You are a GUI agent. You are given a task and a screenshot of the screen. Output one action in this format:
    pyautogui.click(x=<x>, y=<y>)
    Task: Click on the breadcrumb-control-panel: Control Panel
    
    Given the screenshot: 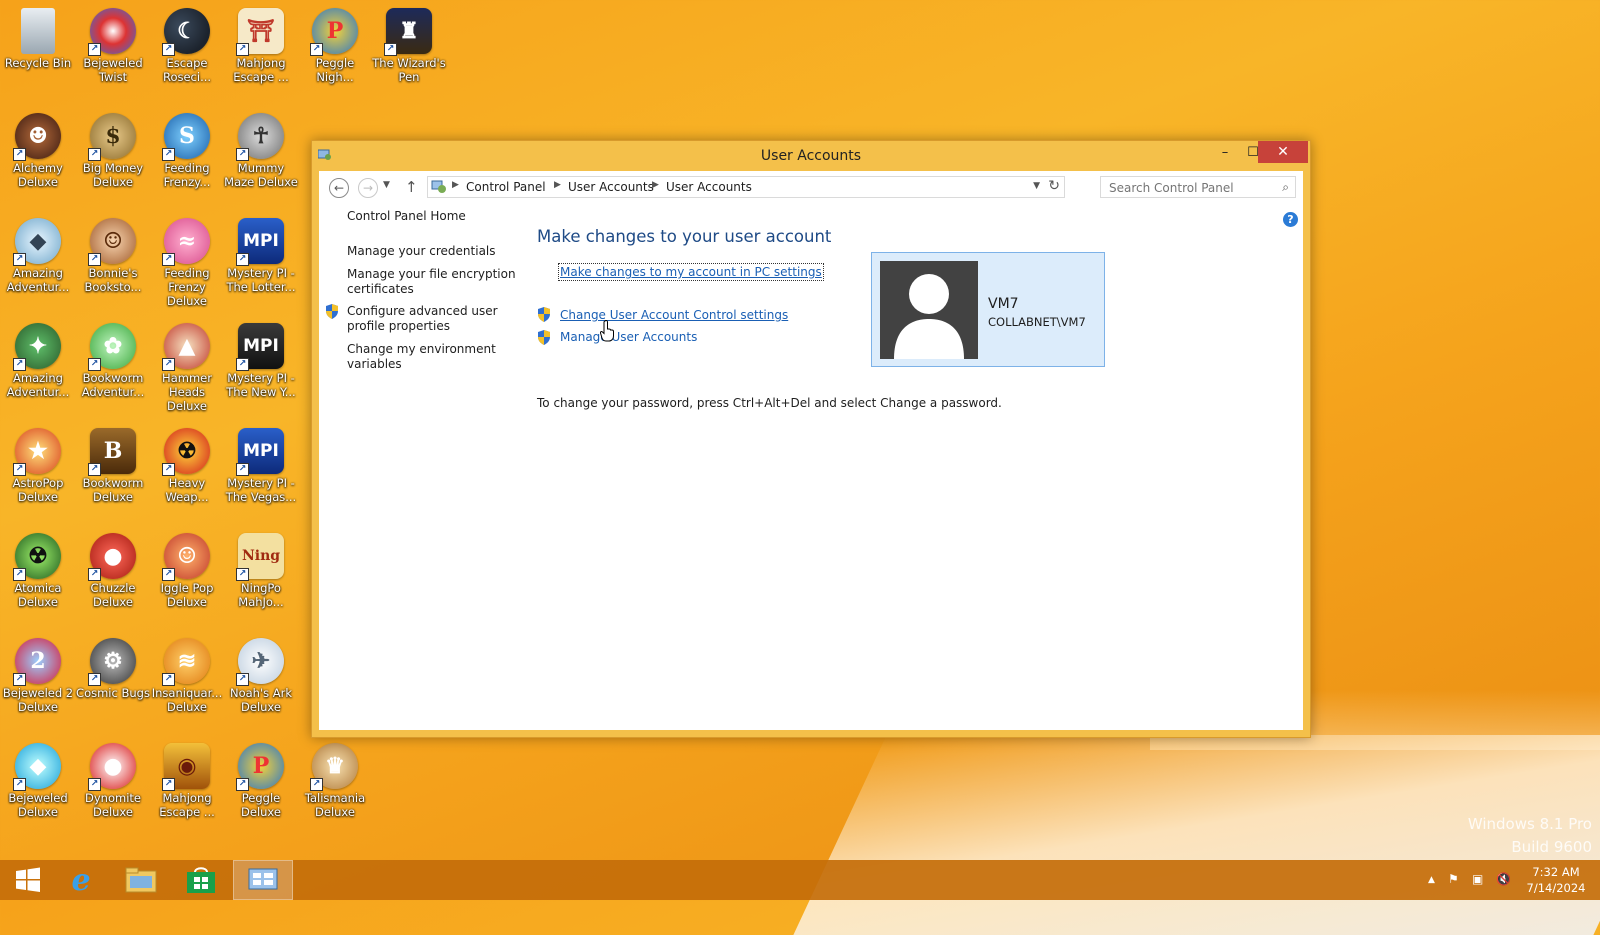 What is the action you would take?
    pyautogui.click(x=506, y=187)
    